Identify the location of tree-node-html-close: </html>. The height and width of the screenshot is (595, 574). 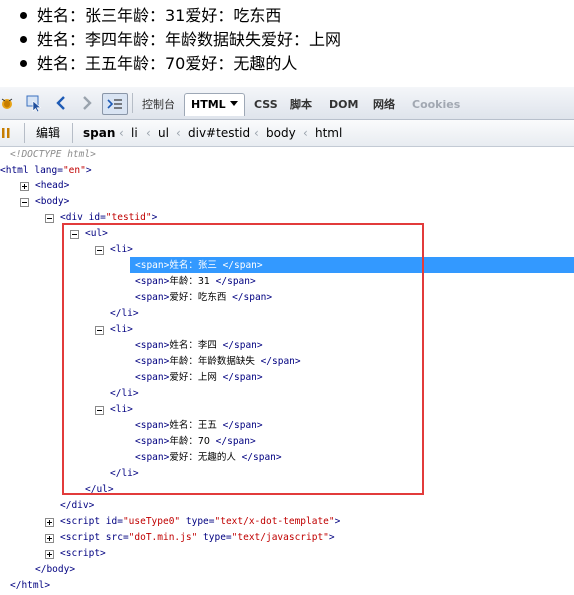
(30, 586).